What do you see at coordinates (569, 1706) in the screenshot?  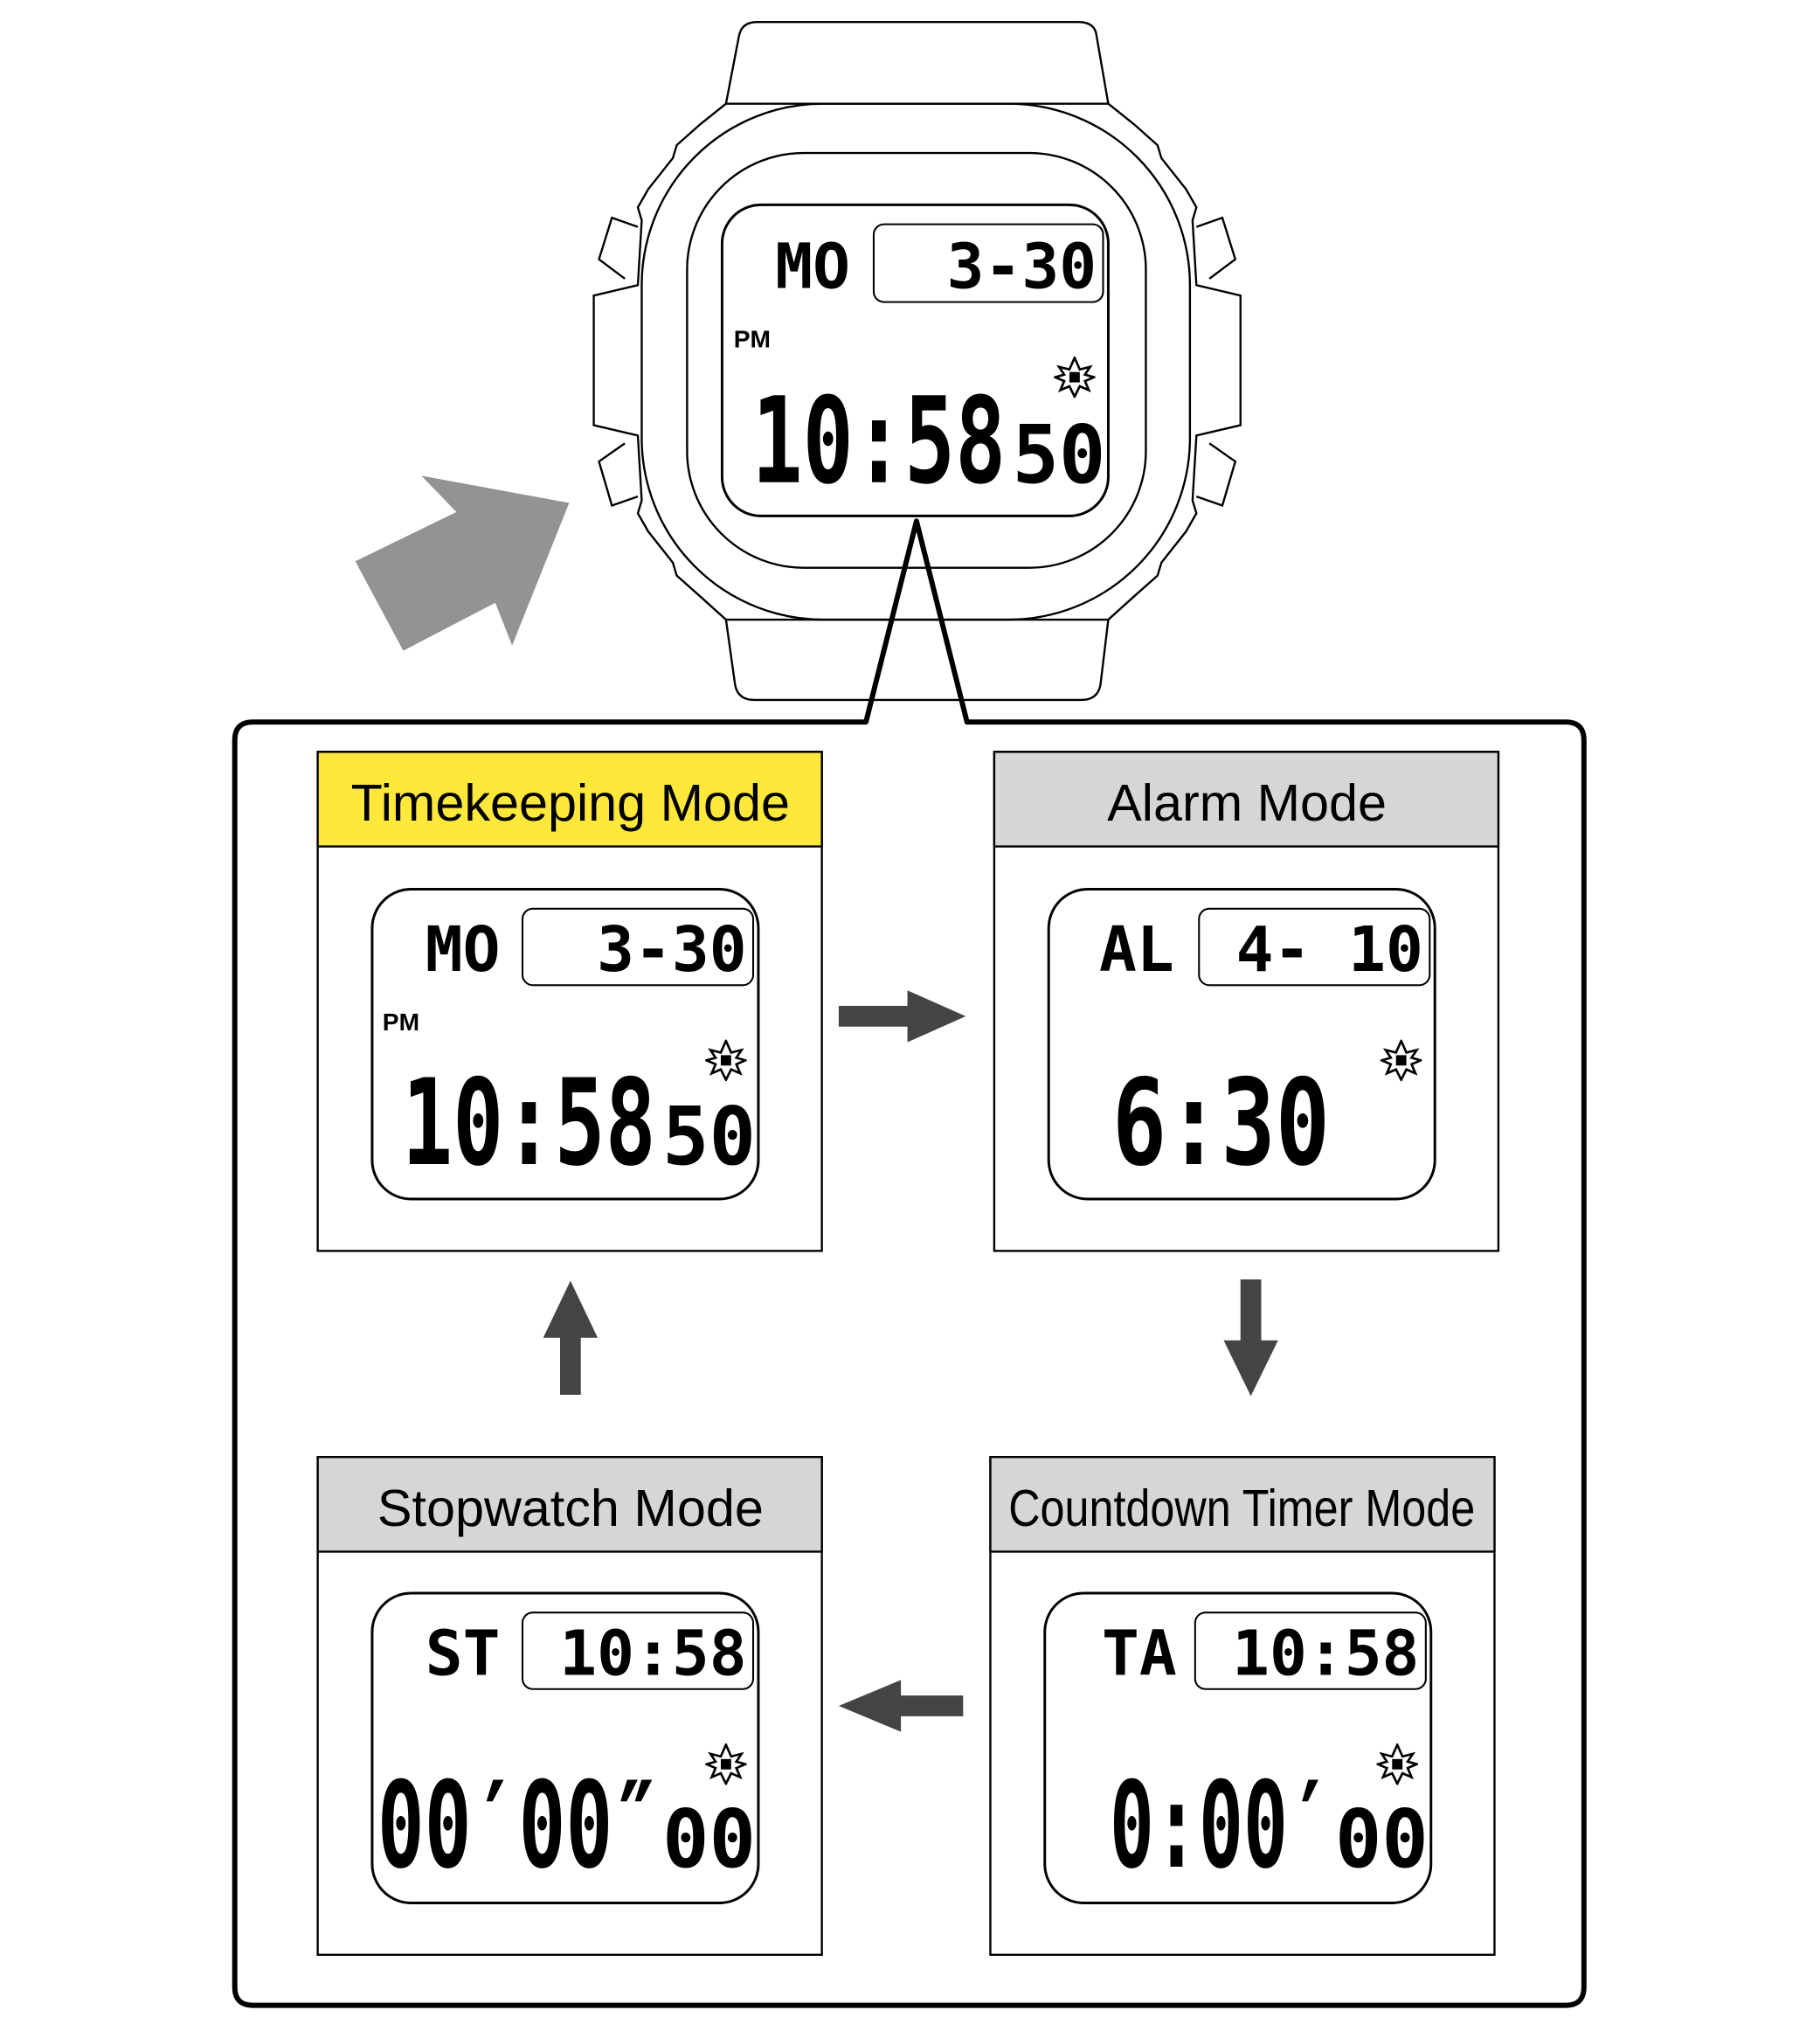 I see `panel-stopwatch: Stopwatch Mode ST 10:58 00′00″ 00` at bounding box center [569, 1706].